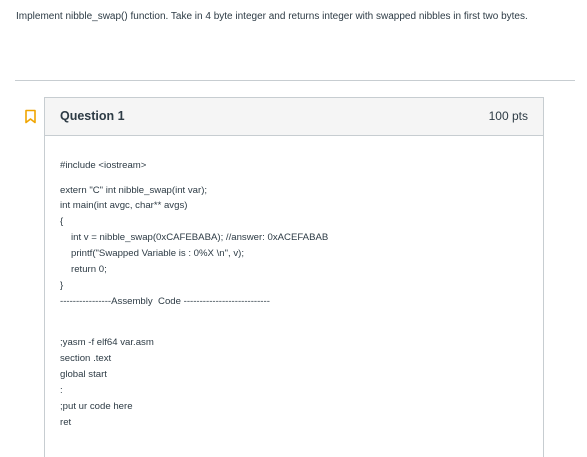 The image size is (587, 457). What do you see at coordinates (66, 422) in the screenshot?
I see `code-line-ret: ret` at bounding box center [66, 422].